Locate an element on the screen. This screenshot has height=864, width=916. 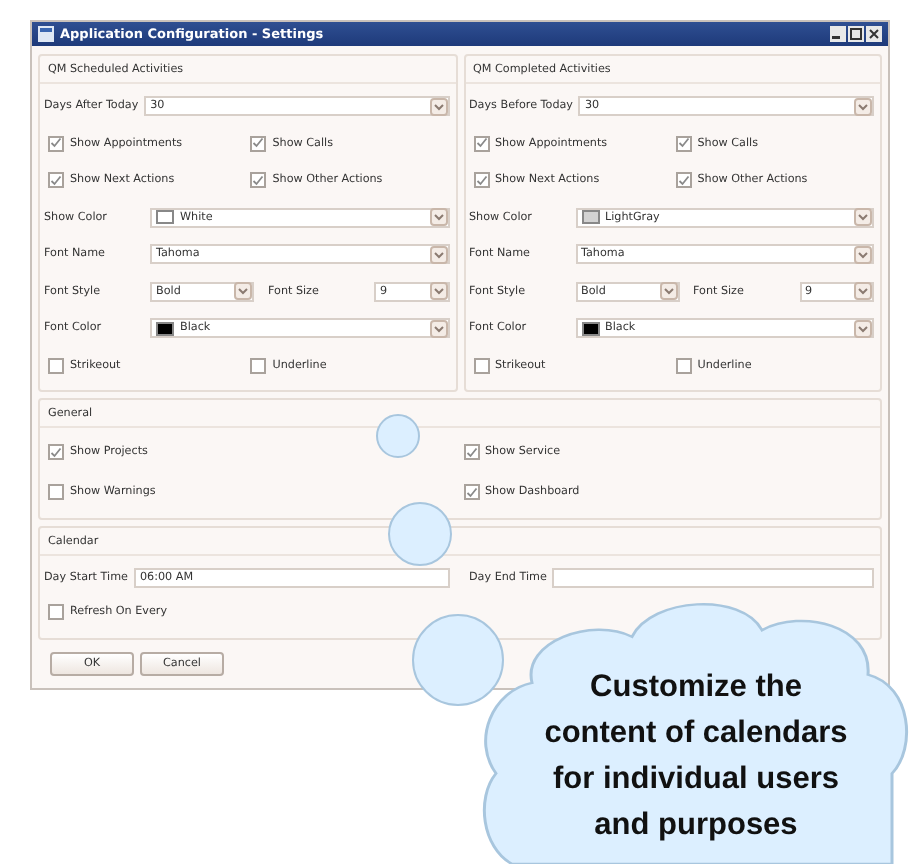
maximize-icon is located at coordinates (856, 34).